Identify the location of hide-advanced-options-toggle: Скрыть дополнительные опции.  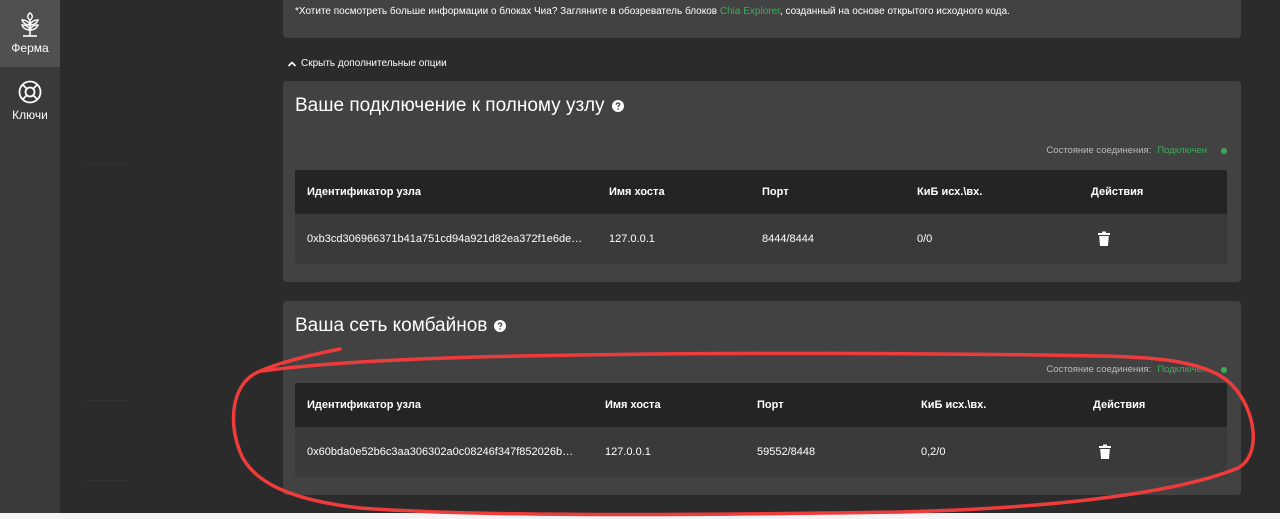
(367, 63).